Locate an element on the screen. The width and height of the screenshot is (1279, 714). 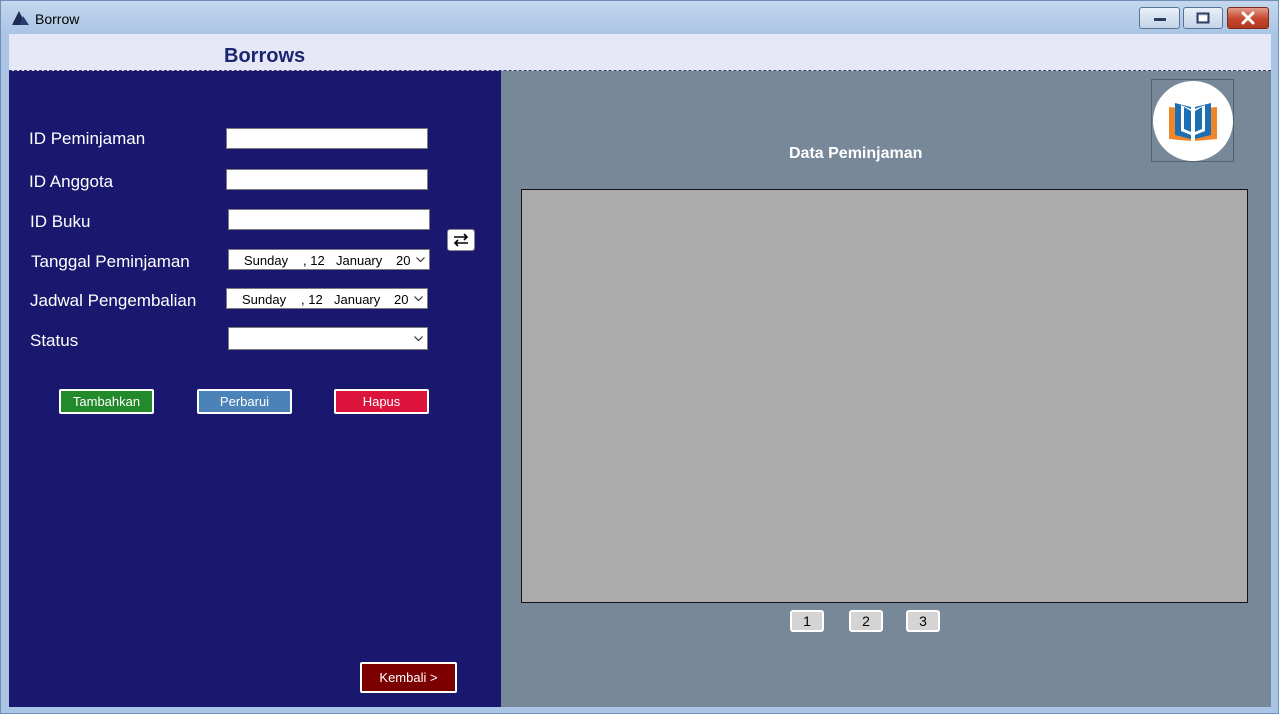
maximize-icon is located at coordinates (1203, 18).